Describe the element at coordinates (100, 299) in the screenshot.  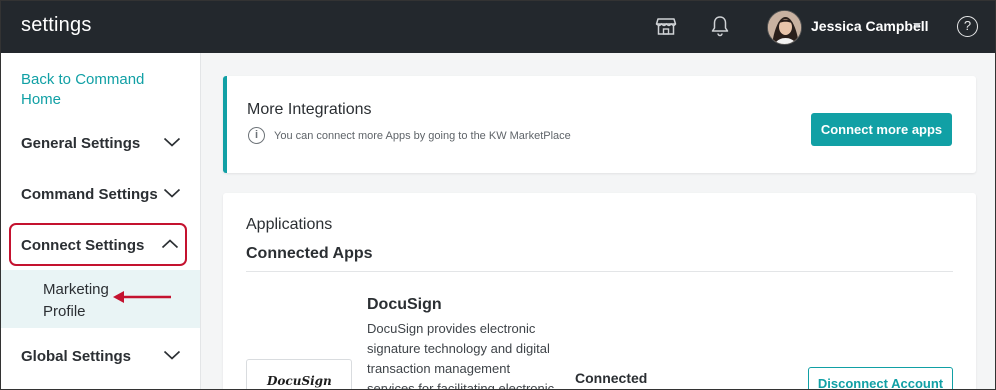
I see `sidebar-subitem-marketing-profile: Marketing Profile` at that location.